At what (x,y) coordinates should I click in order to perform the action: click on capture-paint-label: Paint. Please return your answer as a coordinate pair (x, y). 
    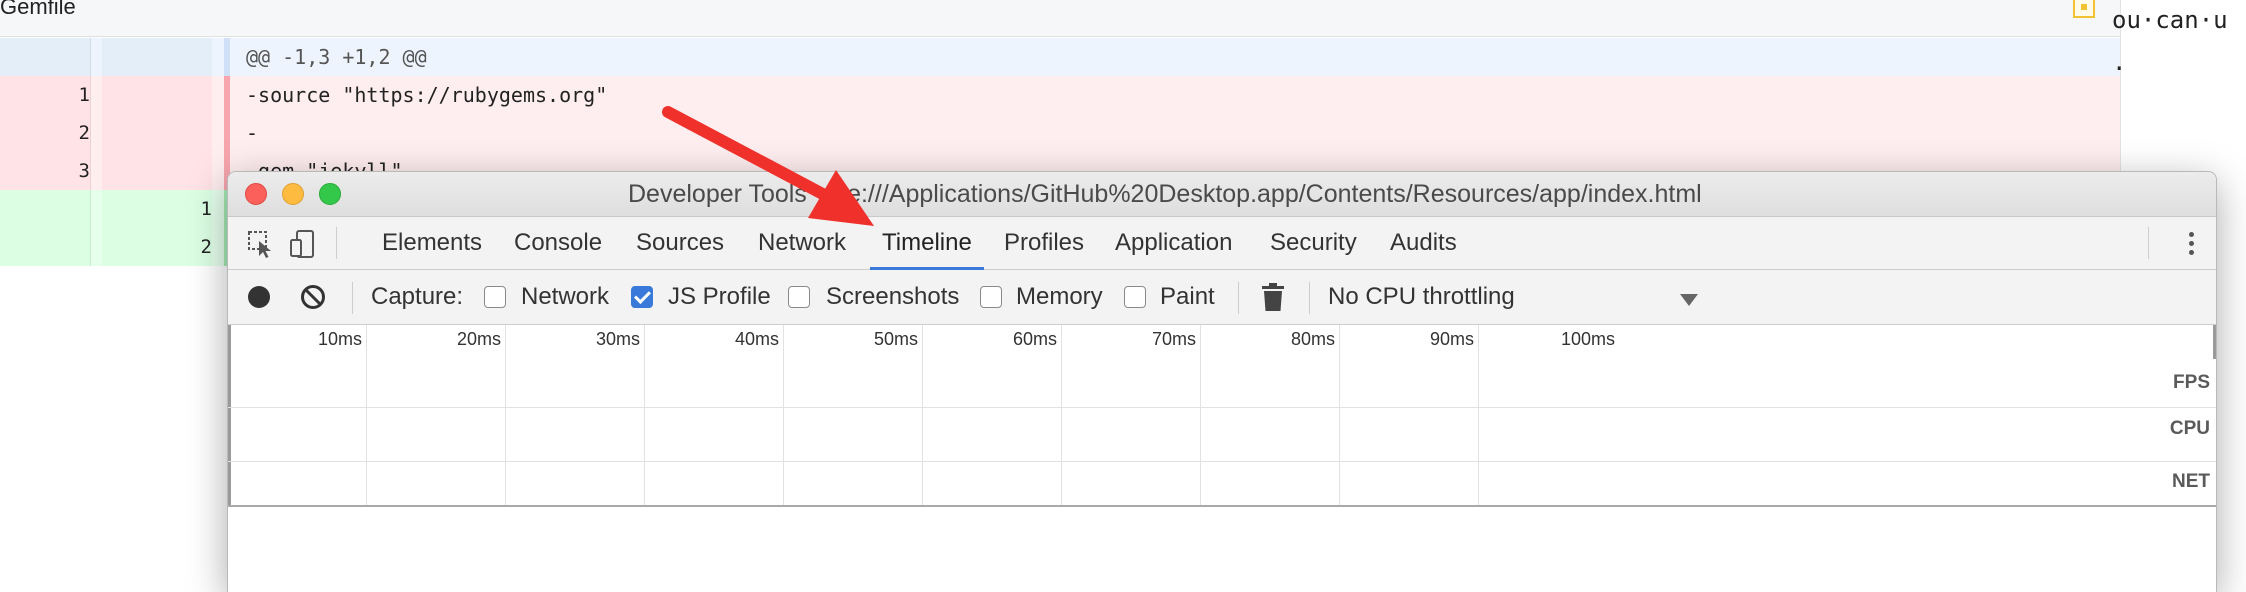
    Looking at the image, I should click on (1187, 297).